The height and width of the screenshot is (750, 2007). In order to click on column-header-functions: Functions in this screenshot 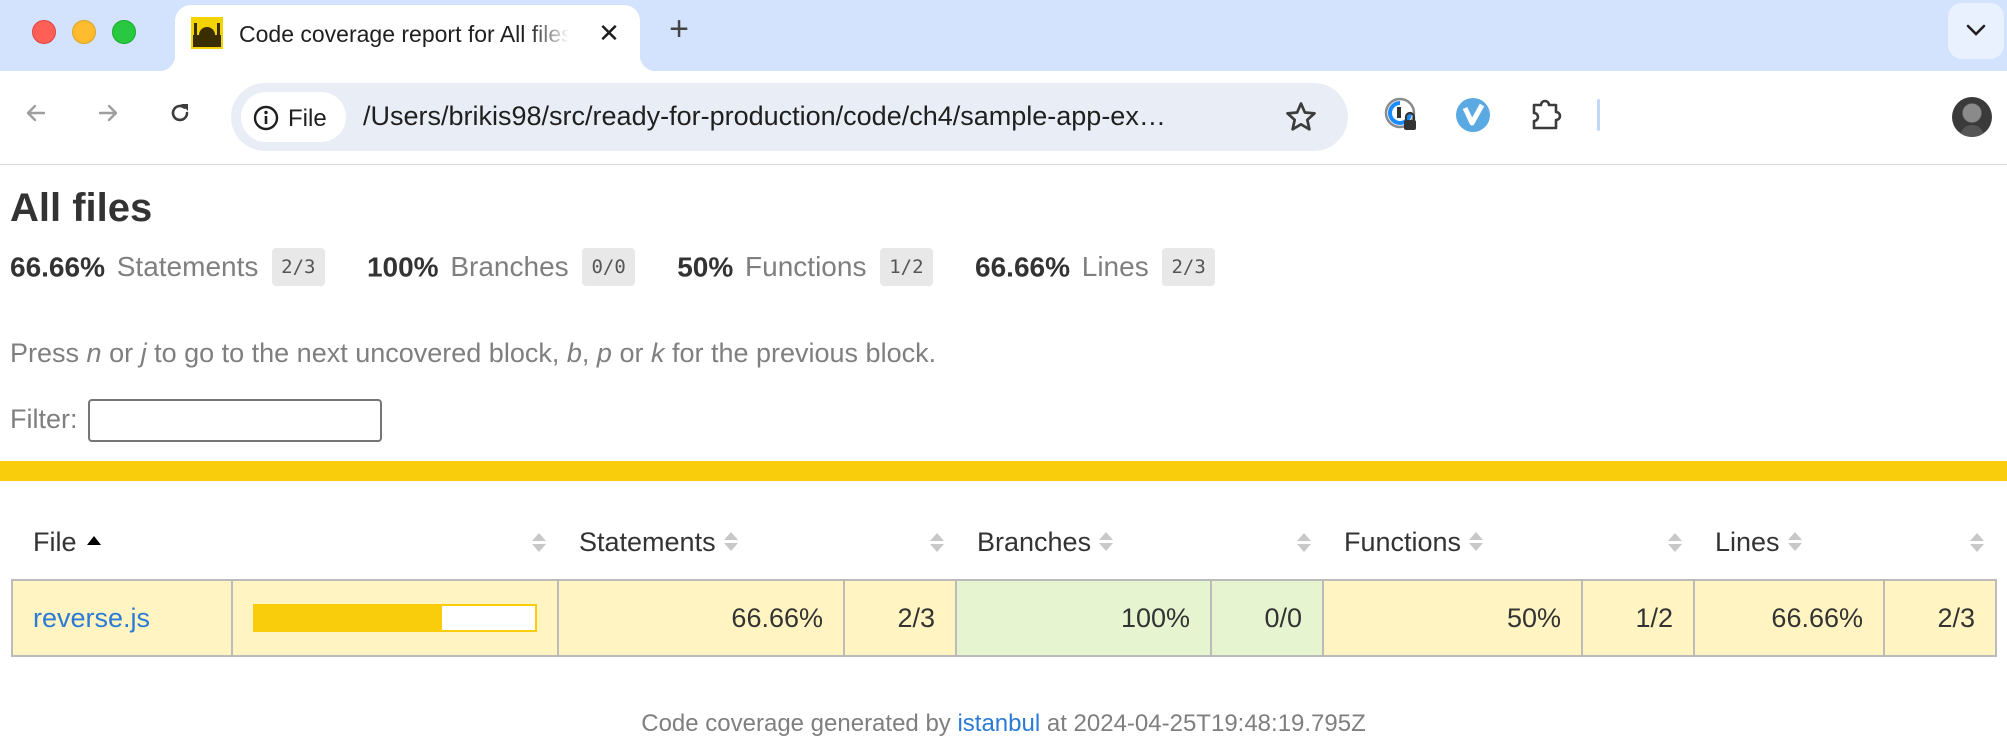, I will do `click(1452, 543)`.